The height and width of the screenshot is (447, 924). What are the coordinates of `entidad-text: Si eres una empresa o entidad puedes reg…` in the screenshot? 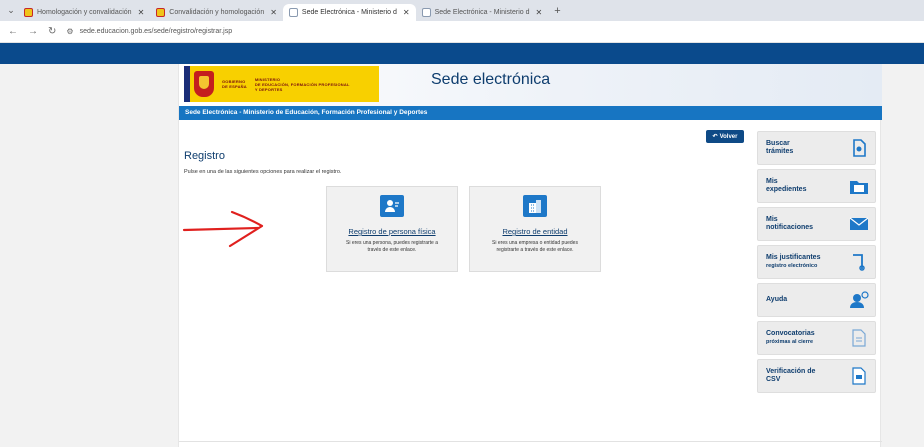 It's located at (535, 246).